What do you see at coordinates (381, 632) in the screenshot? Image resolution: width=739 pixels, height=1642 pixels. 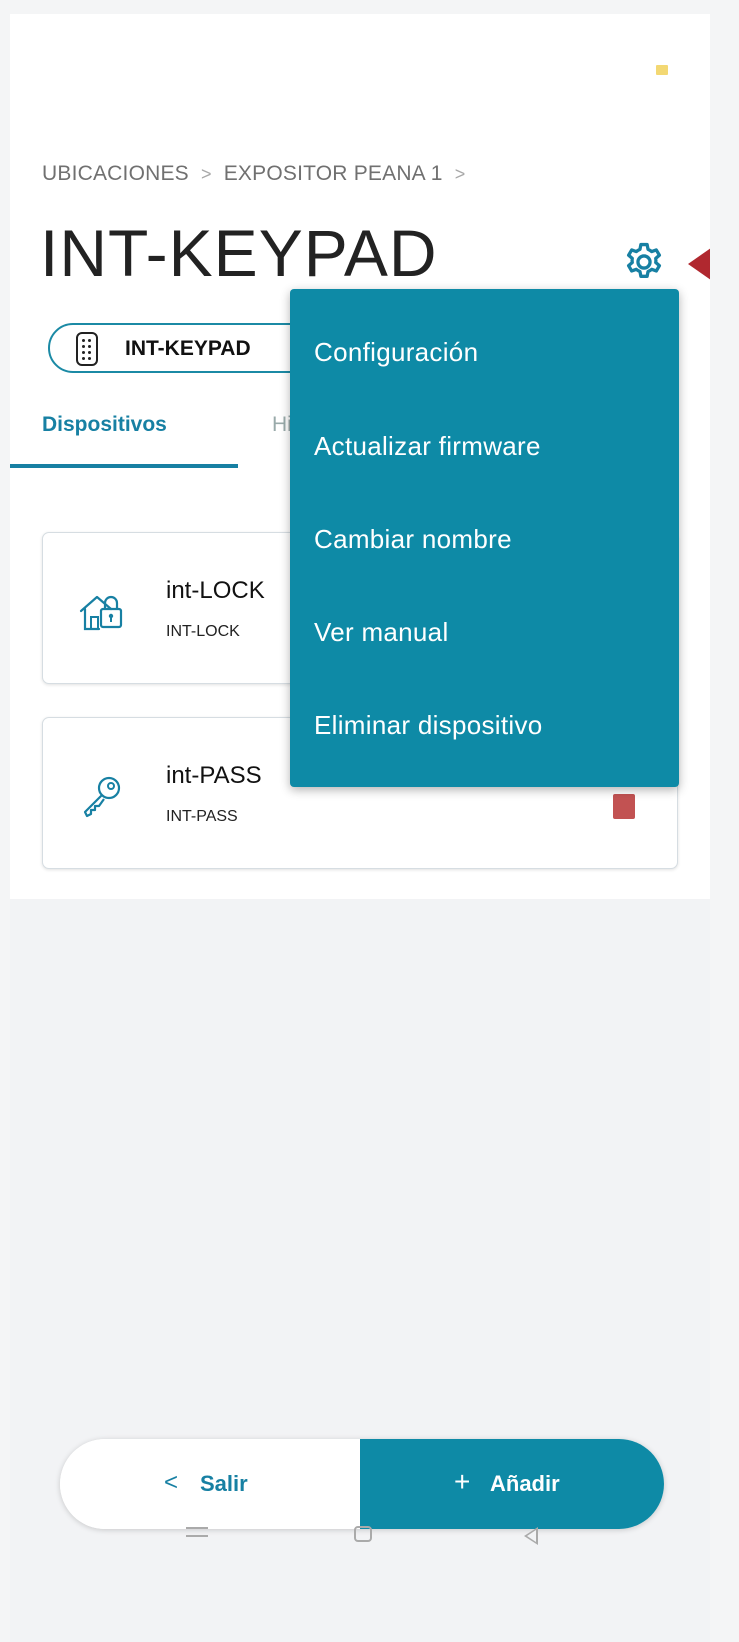 I see `menu-item-ver-manual: Ver manual` at bounding box center [381, 632].